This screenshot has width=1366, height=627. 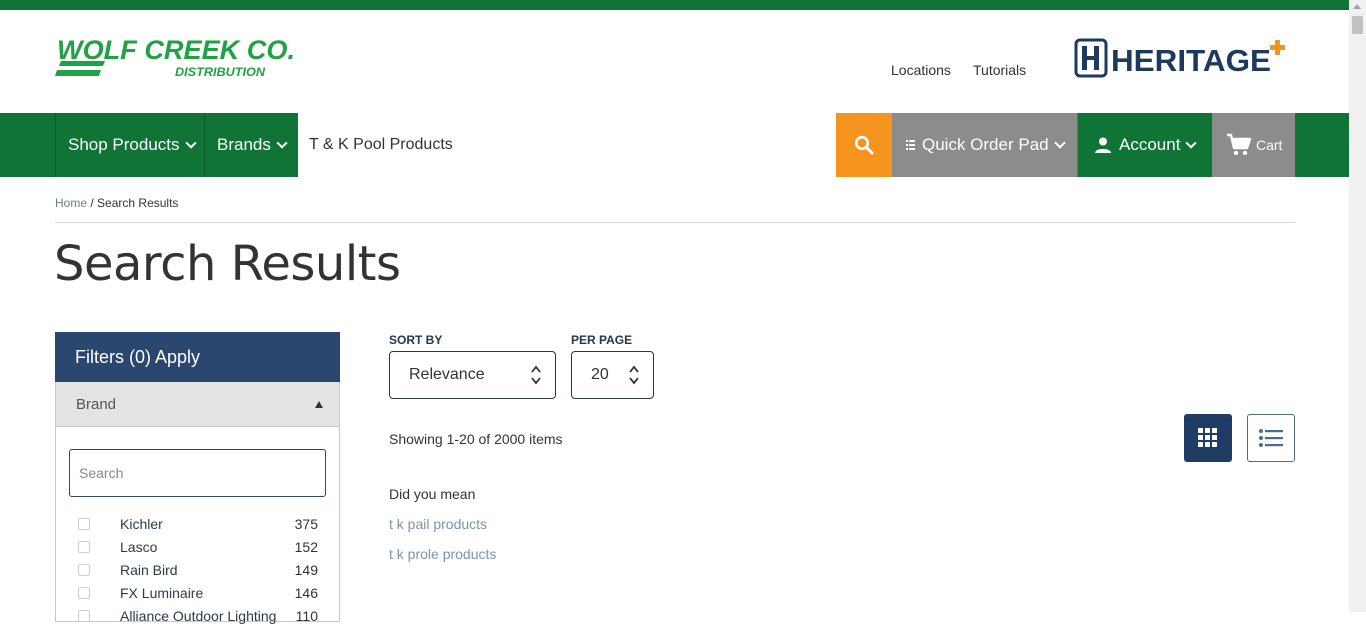 What do you see at coordinates (306, 615) in the screenshot?
I see `brand-count: 110` at bounding box center [306, 615].